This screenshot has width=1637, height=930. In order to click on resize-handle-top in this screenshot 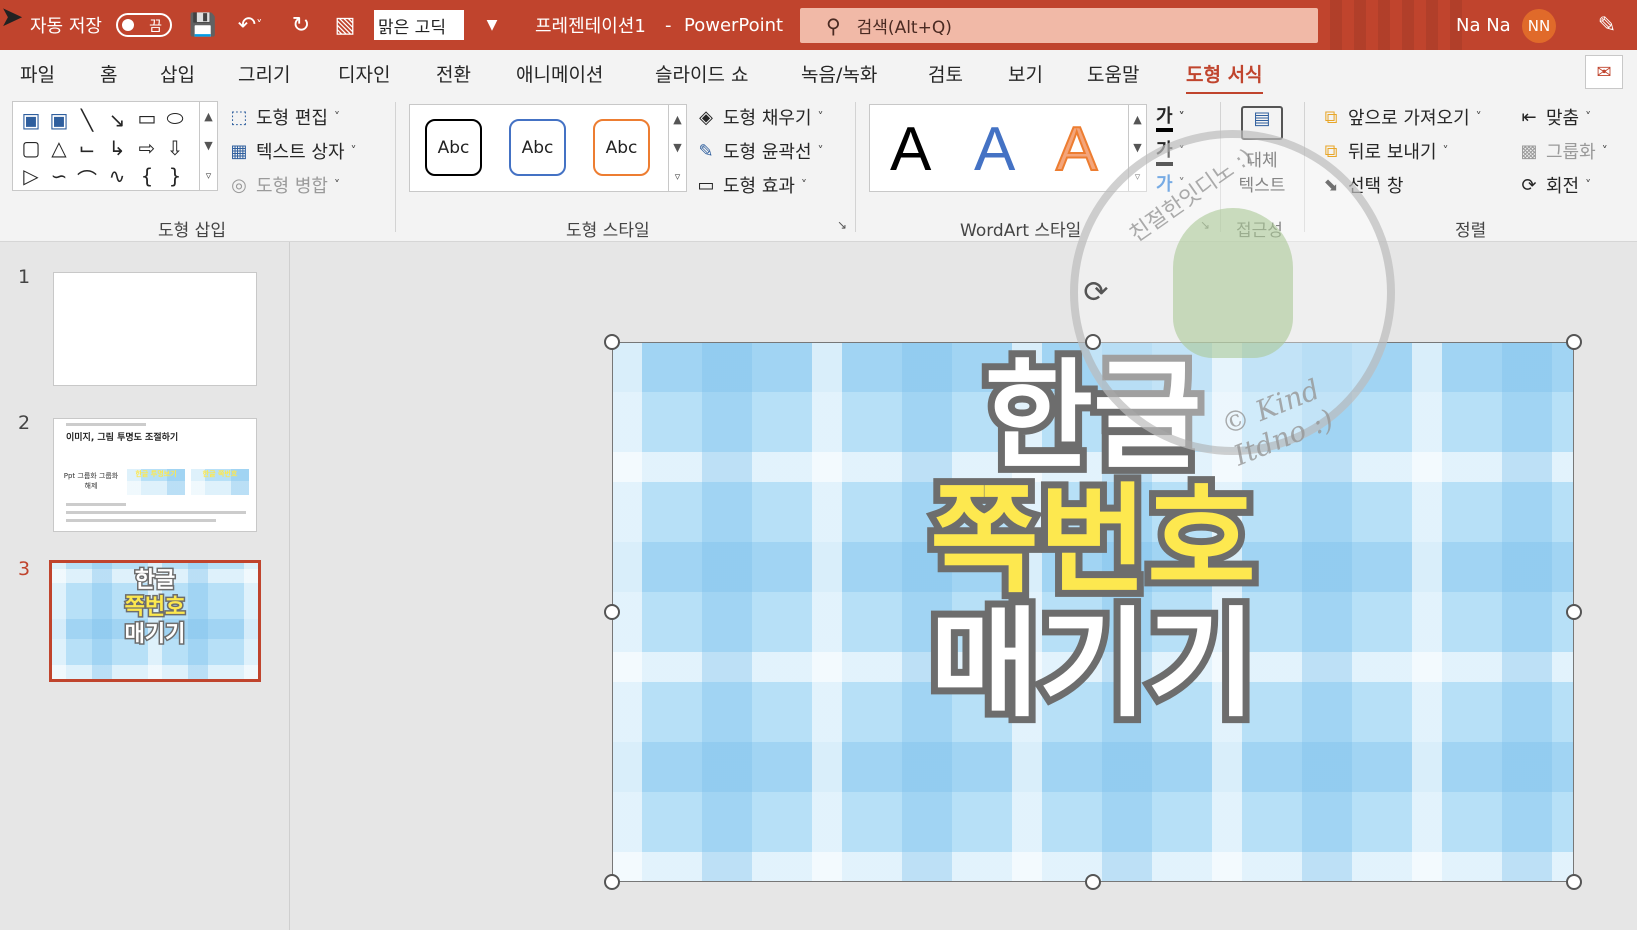, I will do `click(1093, 342)`.